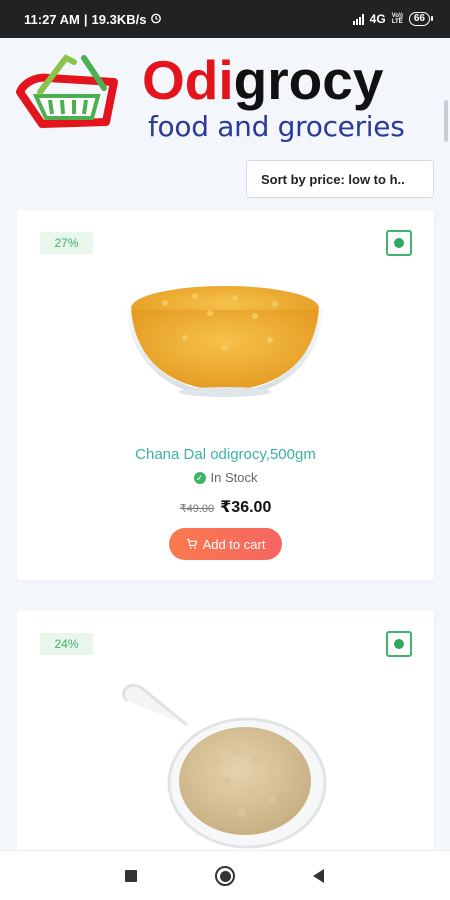 The image size is (450, 900). I want to click on battery-icon: 66, so click(421, 19).